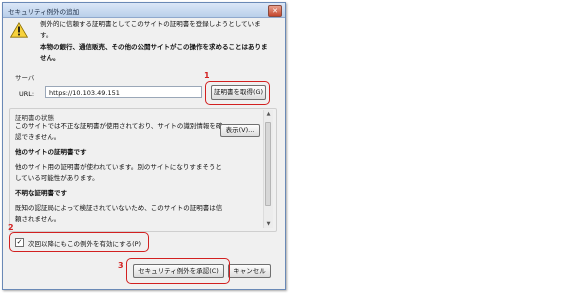 The height and width of the screenshot is (293, 576). Describe the element at coordinates (249, 271) in the screenshot. I see `cancel-button: キャンセル` at that location.